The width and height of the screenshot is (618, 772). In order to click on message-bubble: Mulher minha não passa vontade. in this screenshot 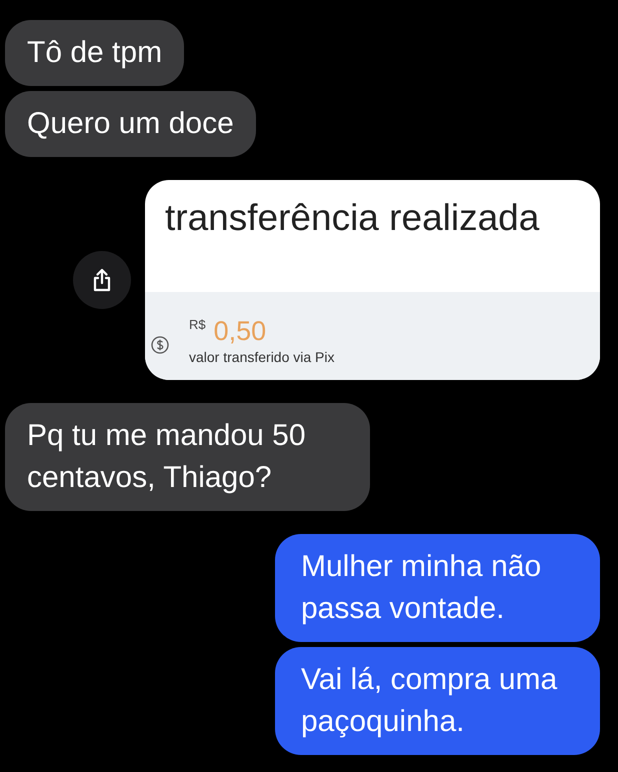, I will do `click(437, 588)`.